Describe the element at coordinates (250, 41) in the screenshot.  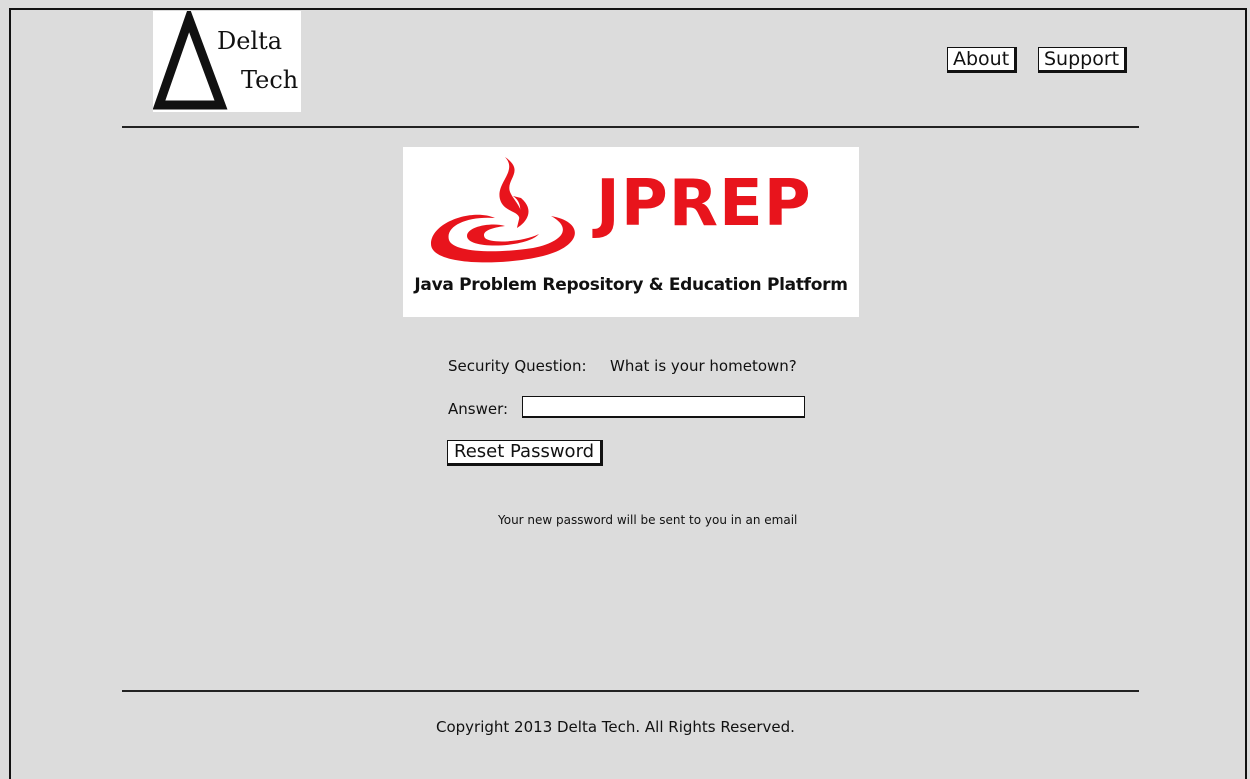
I see `delta-tech-logo-line1: Delta` at that location.